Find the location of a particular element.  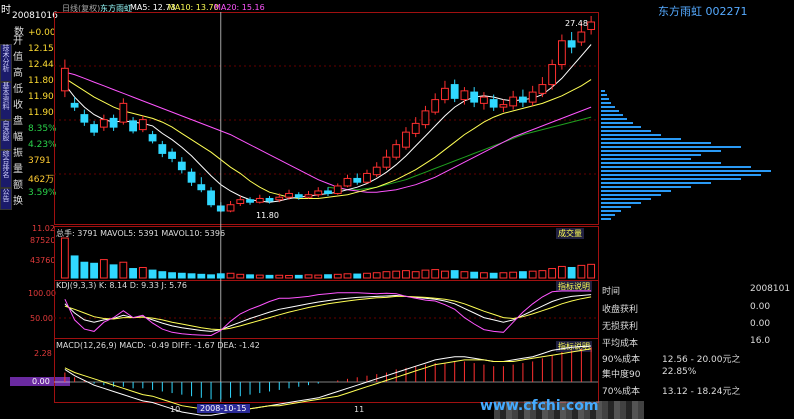

volume-axis-top: 87520 is located at coordinates (43, 240).